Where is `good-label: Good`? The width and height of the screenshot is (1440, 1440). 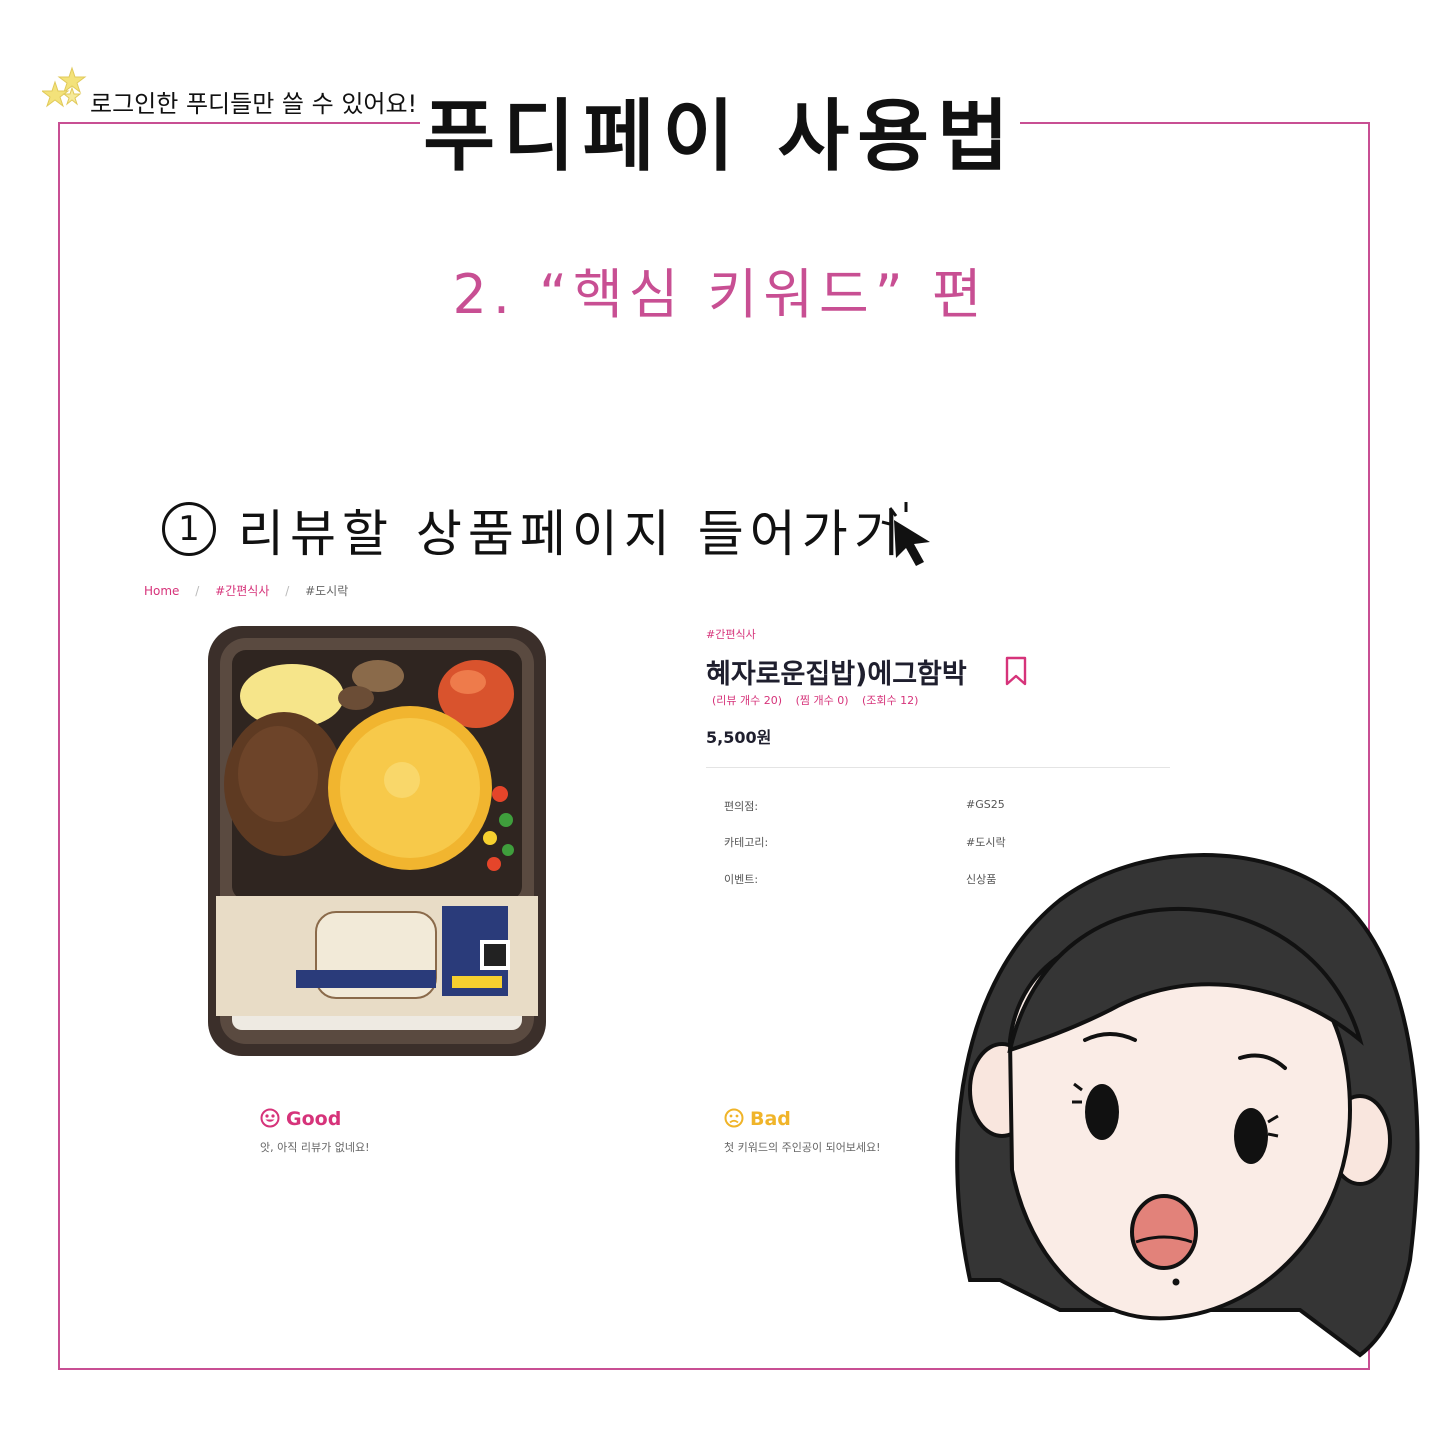 good-label: Good is located at coordinates (314, 1119).